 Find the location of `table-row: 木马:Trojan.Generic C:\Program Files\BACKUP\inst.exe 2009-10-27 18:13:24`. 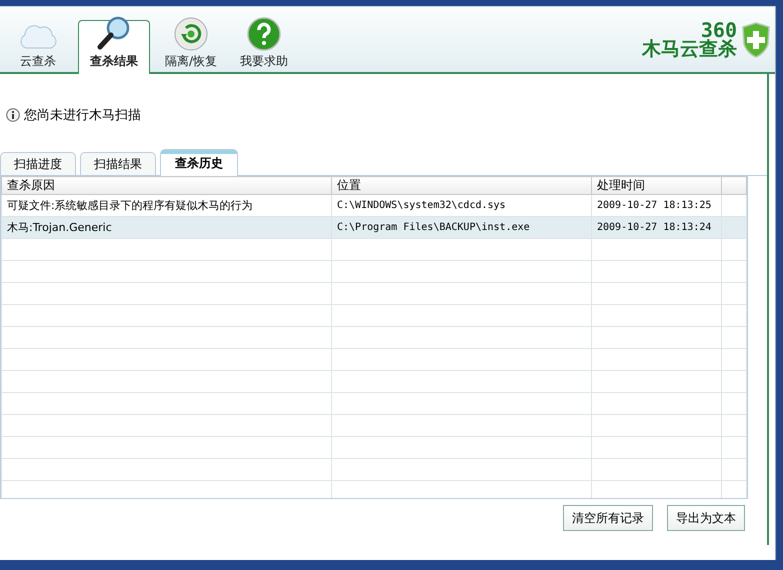

table-row: 木马:Trojan.Generic C:\Program Files\BACKUP\inst.exe 2009-10-27 18:13:24 is located at coordinates (374, 227).